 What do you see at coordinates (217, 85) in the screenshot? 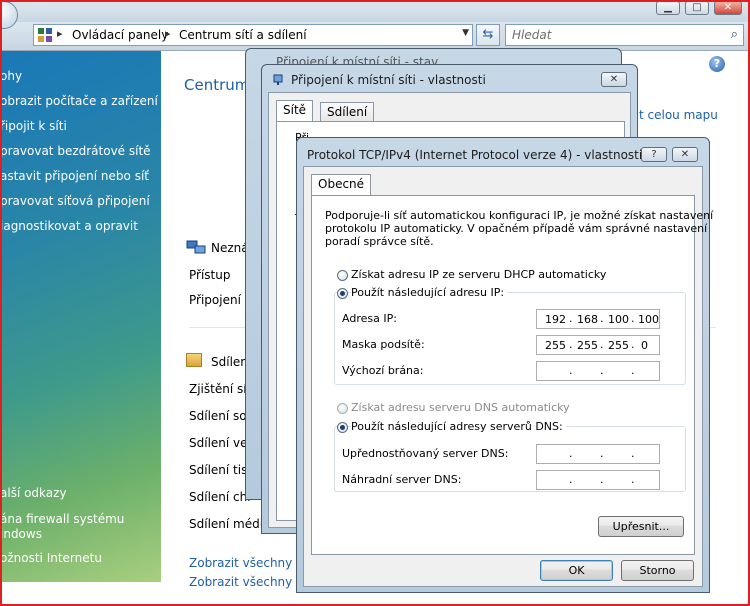
I see `page-title: Centrum` at bounding box center [217, 85].